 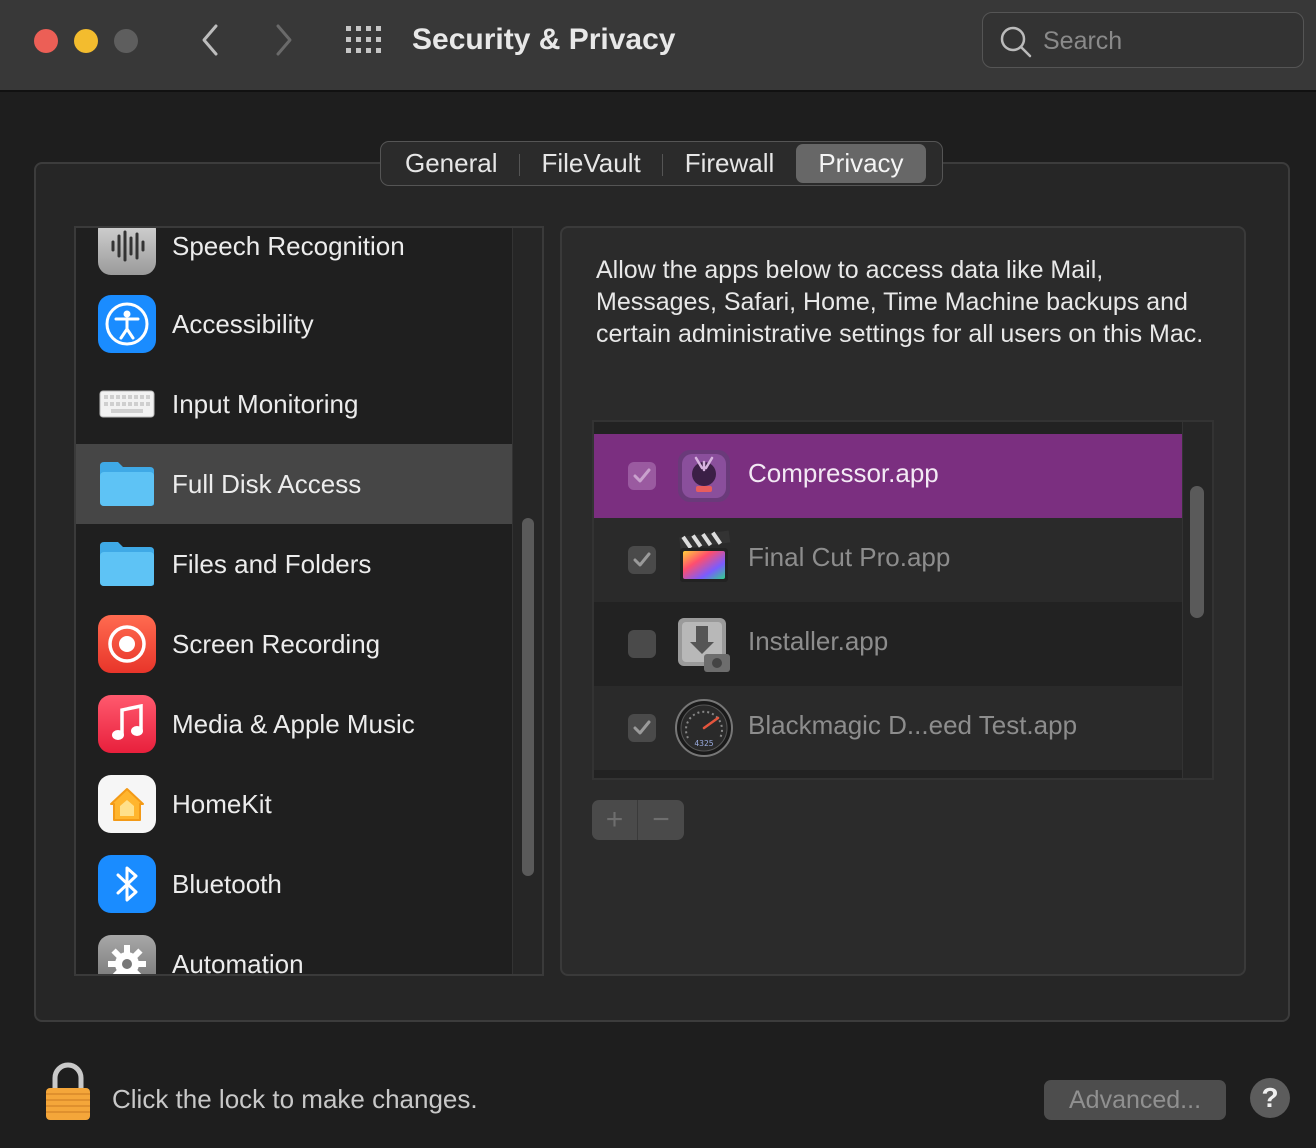 I want to click on add-app-button: +, so click(x=615, y=820).